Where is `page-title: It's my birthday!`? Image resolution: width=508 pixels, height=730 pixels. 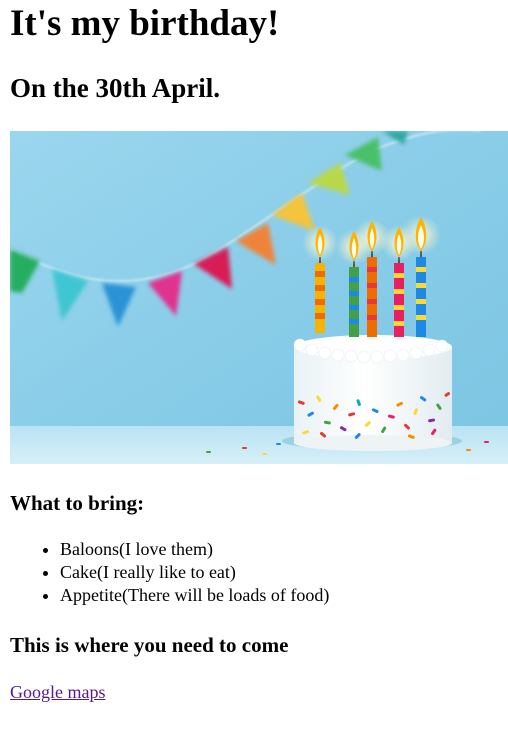 page-title: It's my birthday! is located at coordinates (145, 23).